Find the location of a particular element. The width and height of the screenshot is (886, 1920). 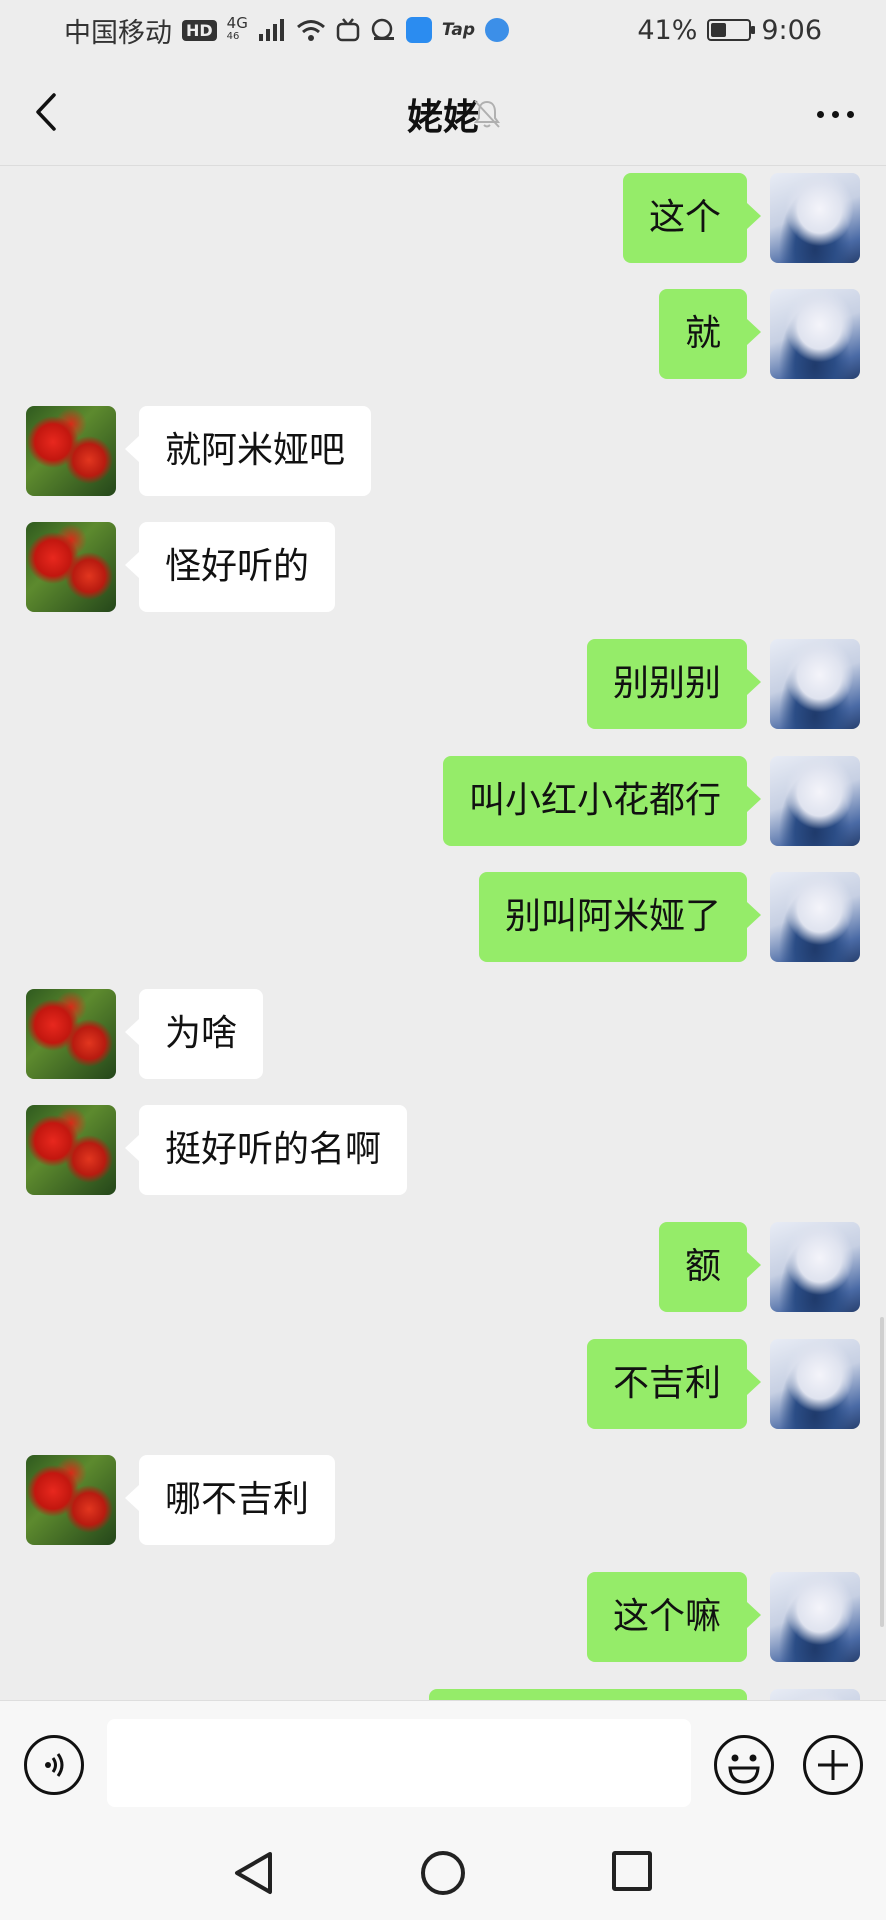

message-bubble: 就 is located at coordinates (710, 334).